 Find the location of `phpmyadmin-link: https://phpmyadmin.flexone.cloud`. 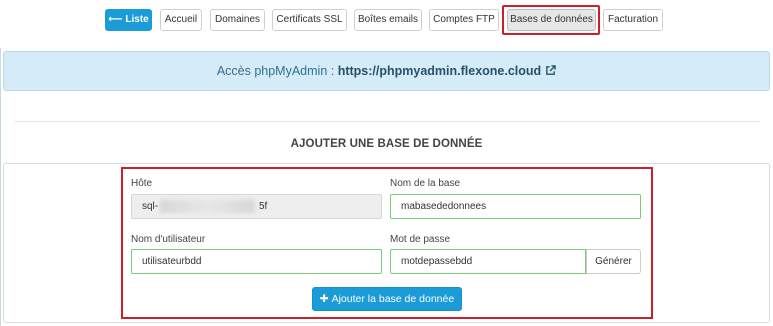

phpmyadmin-link: https://phpmyadmin.flexone.cloud is located at coordinates (439, 71).